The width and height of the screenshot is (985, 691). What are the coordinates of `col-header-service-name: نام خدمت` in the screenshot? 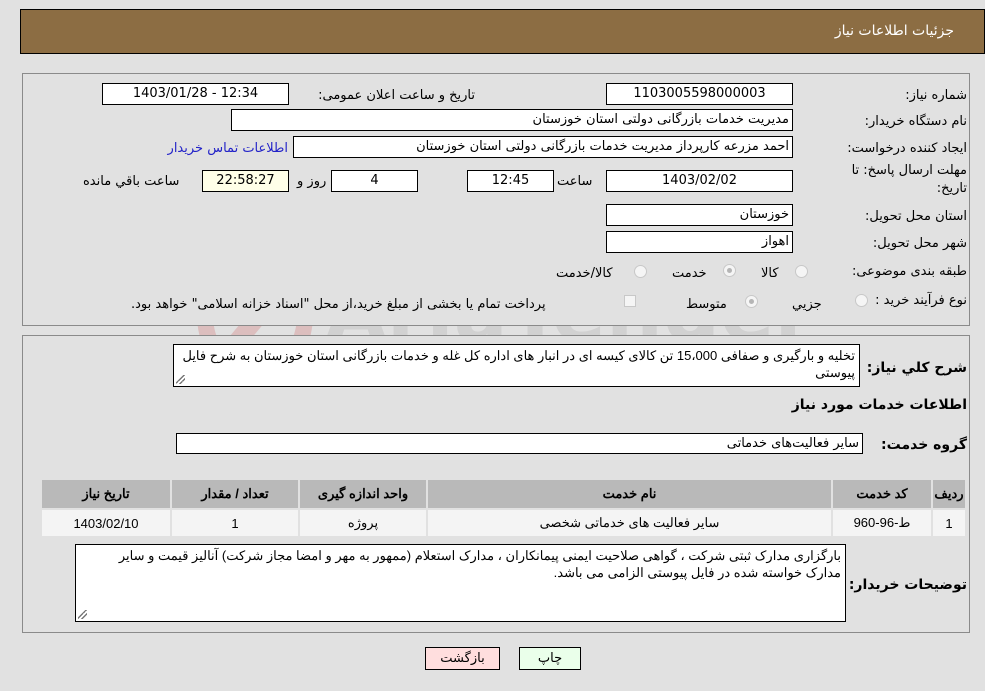 It's located at (629, 494).